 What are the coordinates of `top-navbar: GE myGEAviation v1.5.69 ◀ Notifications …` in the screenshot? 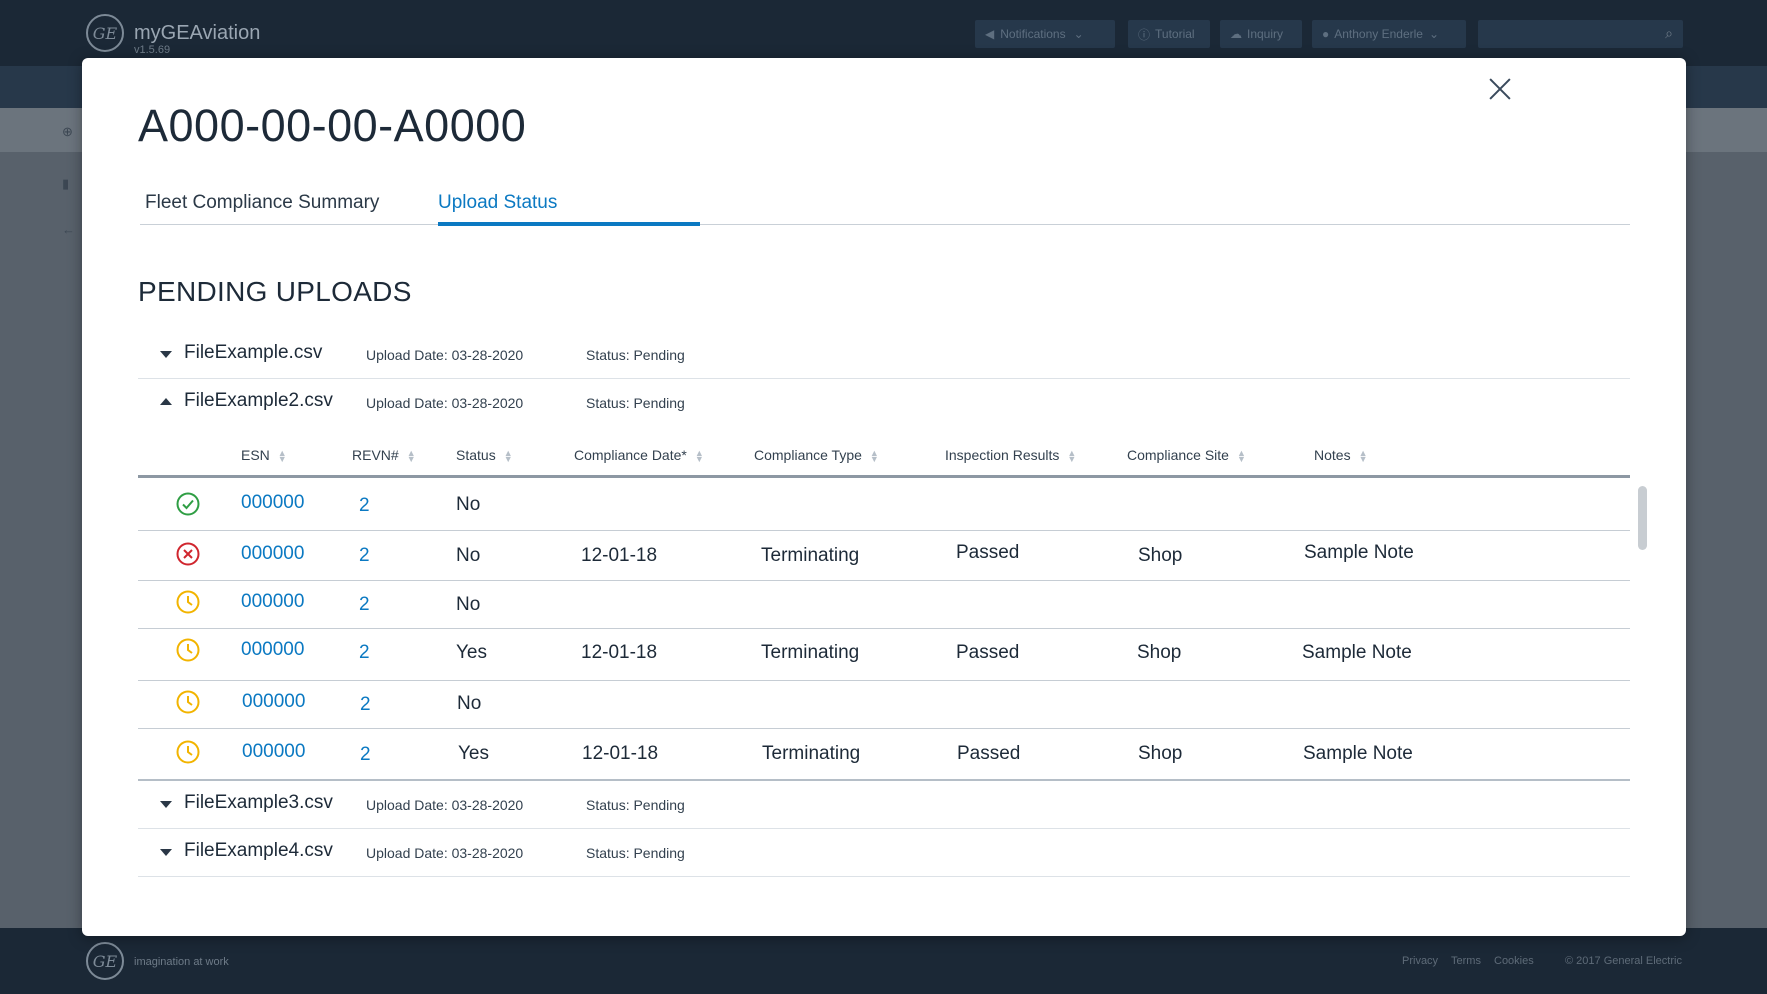 It's located at (883, 33).